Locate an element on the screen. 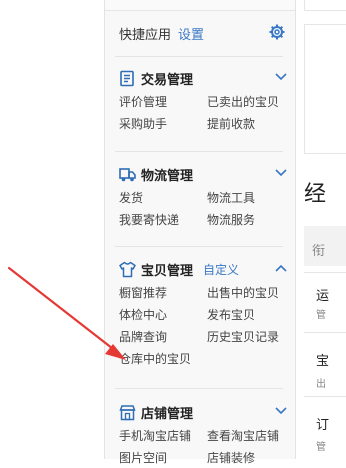 The image size is (346, 468). section-goods-header: 宝贝管理 自定义 is located at coordinates (203, 269).